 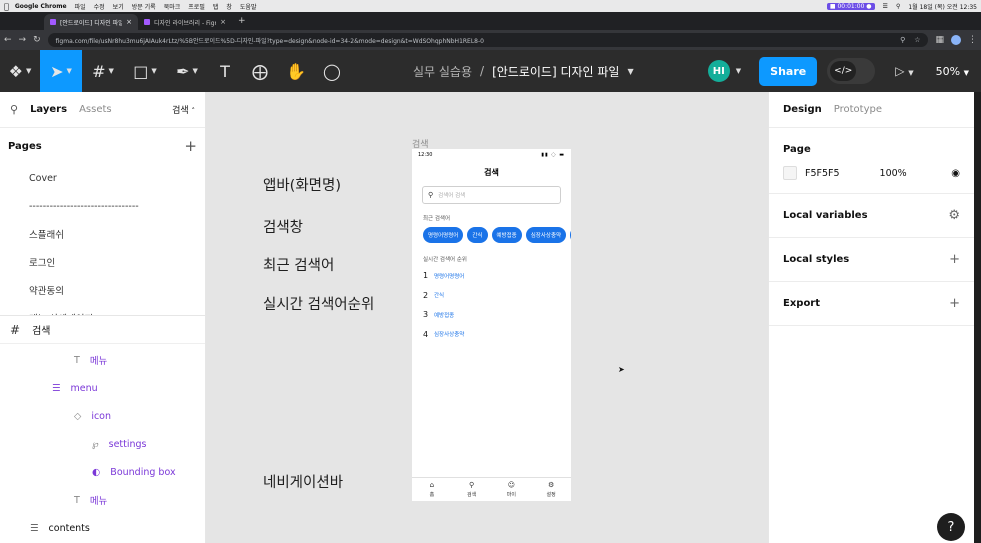 What do you see at coordinates (102, 146) in the screenshot?
I see `pages-header: Pages +` at bounding box center [102, 146].